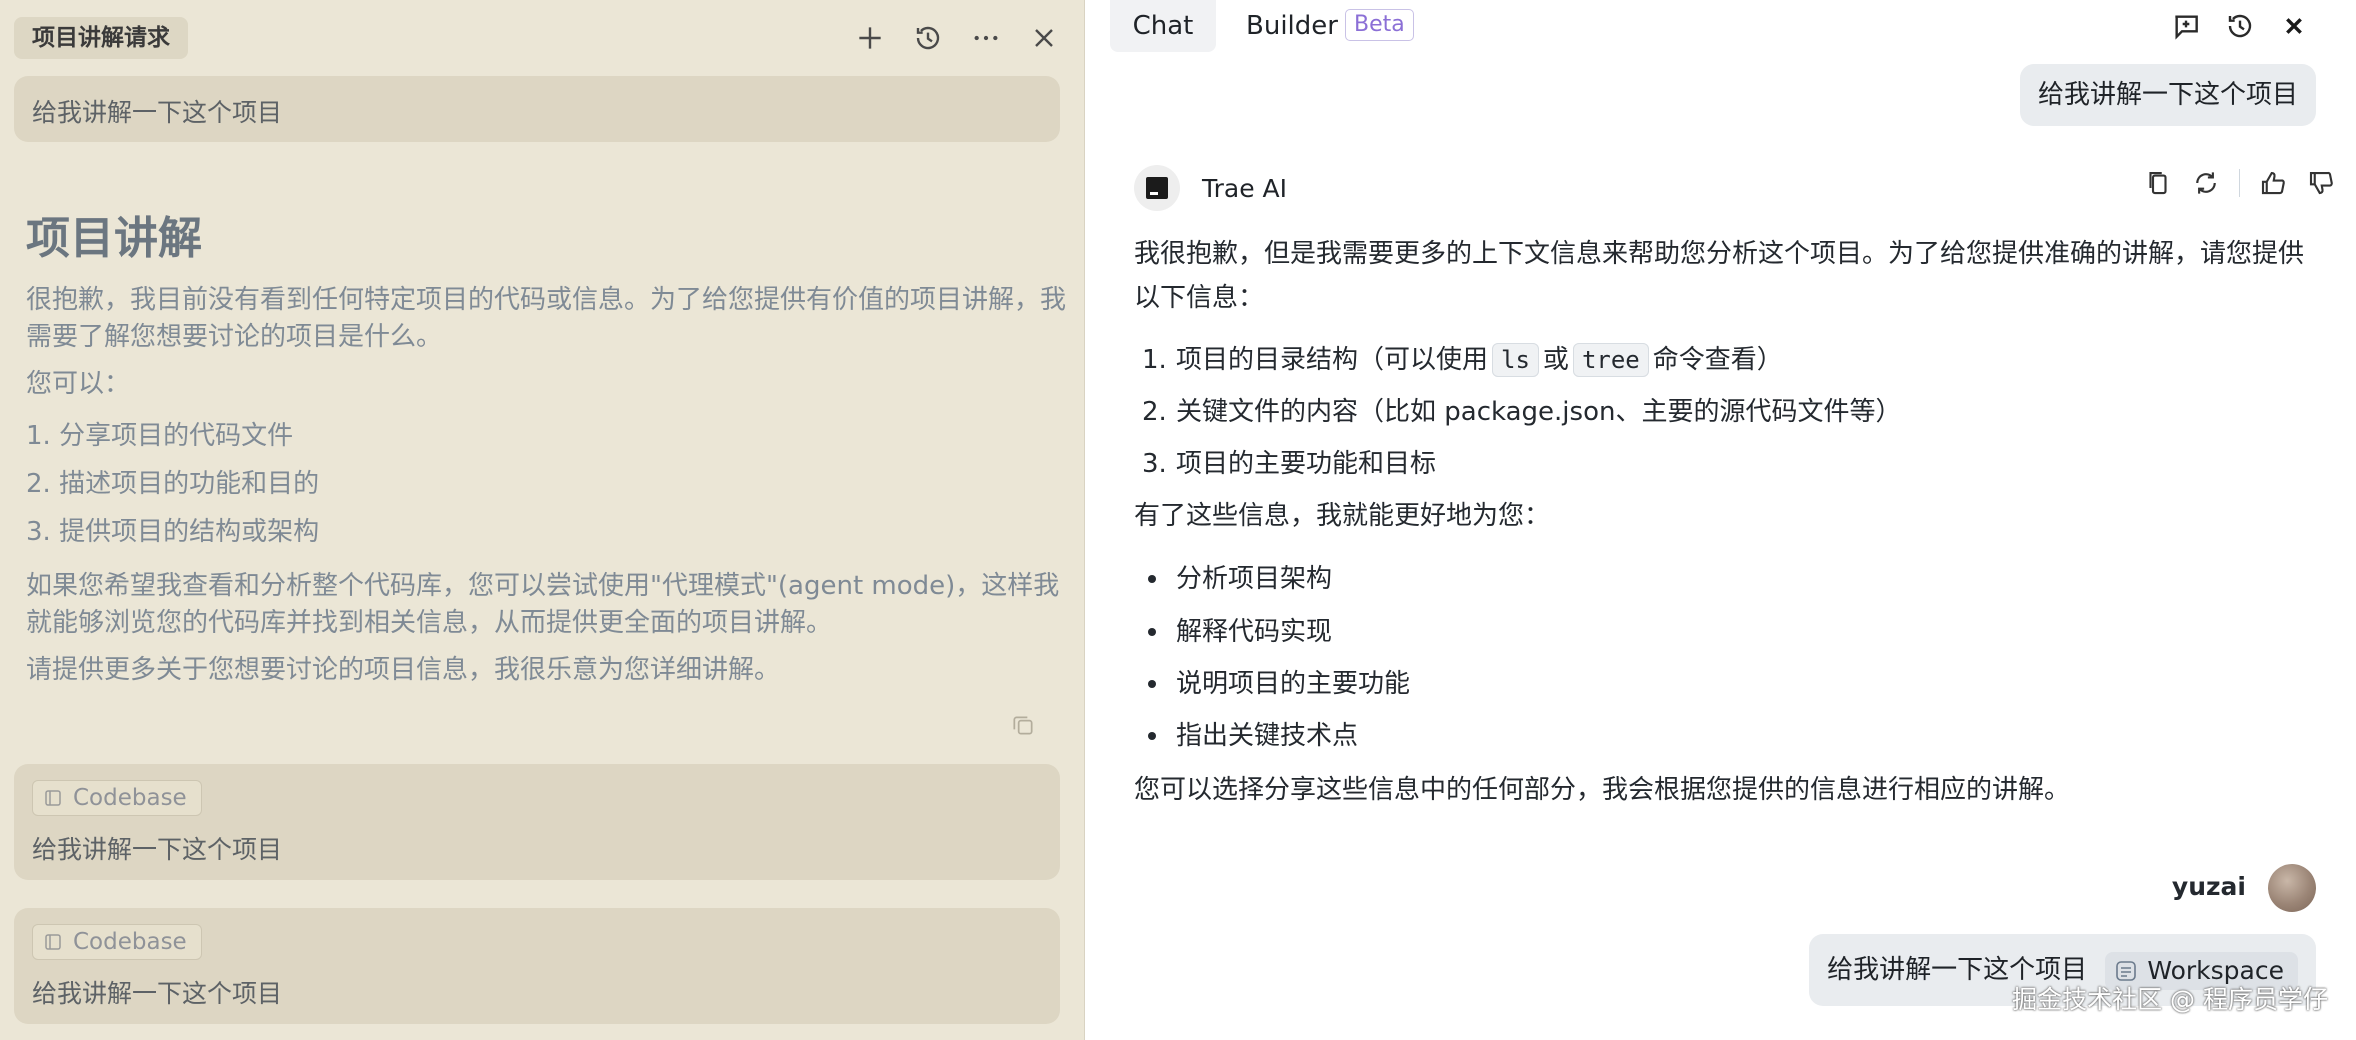 The image size is (2356, 1040). What do you see at coordinates (1163, 26) in the screenshot?
I see `tab-chat: Chat` at bounding box center [1163, 26].